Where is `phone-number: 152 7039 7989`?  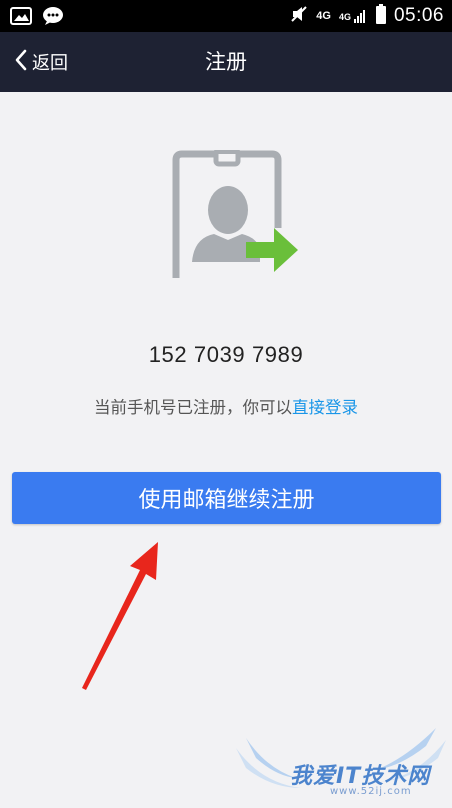
phone-number: 152 7039 7989 is located at coordinates (226, 354).